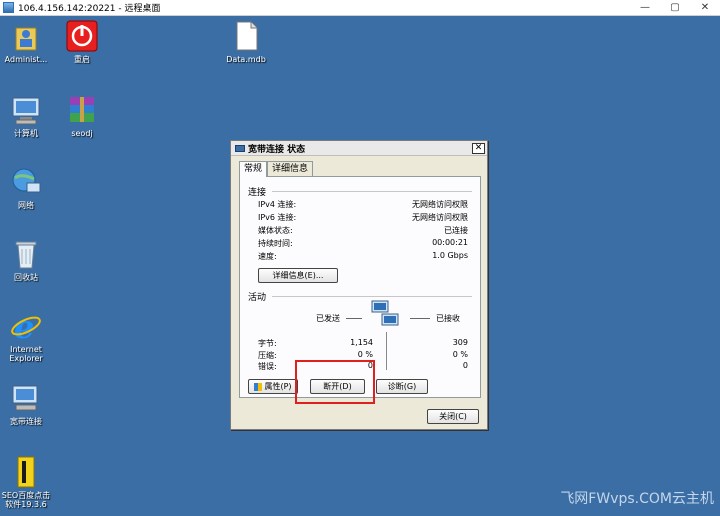 The width and height of the screenshot is (720, 516). What do you see at coordinates (82, 110) in the screenshot?
I see `seodj-rar-icon` at bounding box center [82, 110].